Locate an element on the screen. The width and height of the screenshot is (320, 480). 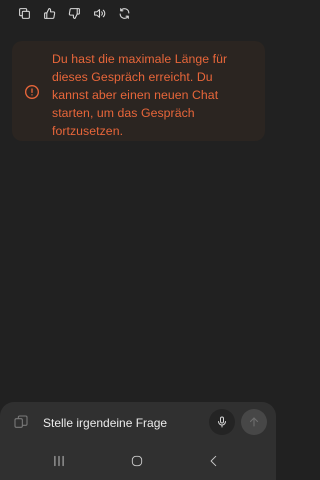
home-icon is located at coordinates (137, 461).